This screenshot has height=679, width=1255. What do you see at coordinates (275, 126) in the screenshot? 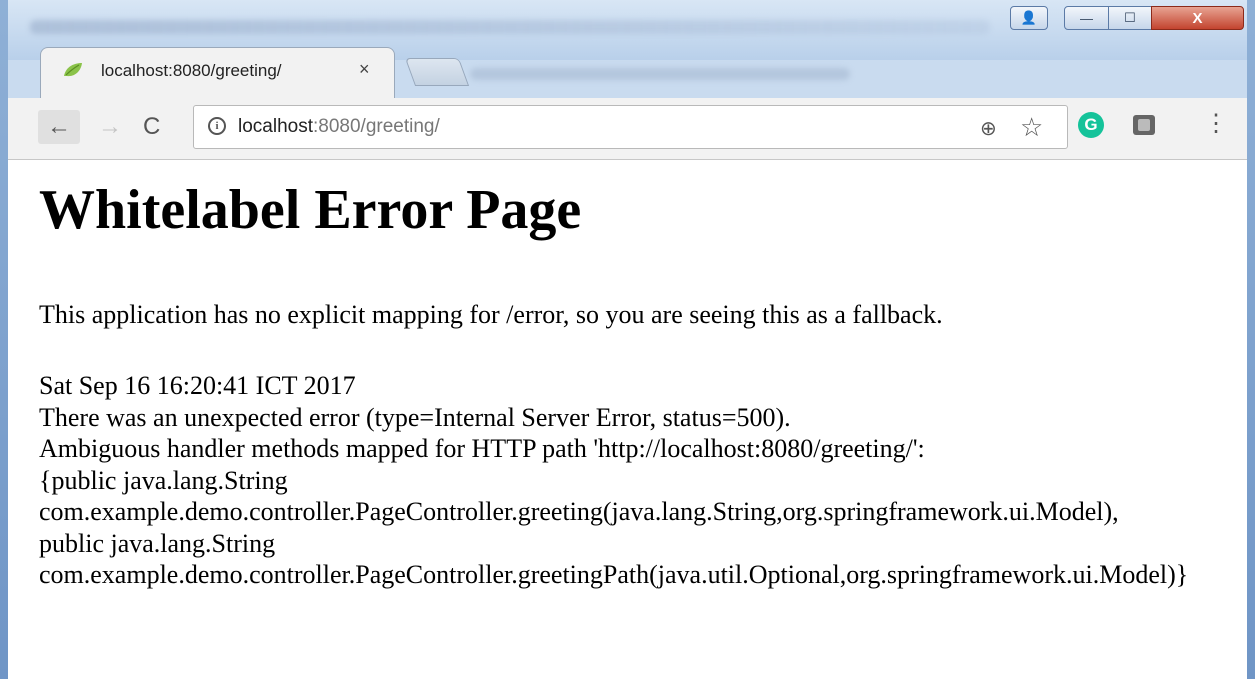
I see `url-host: localhost` at bounding box center [275, 126].